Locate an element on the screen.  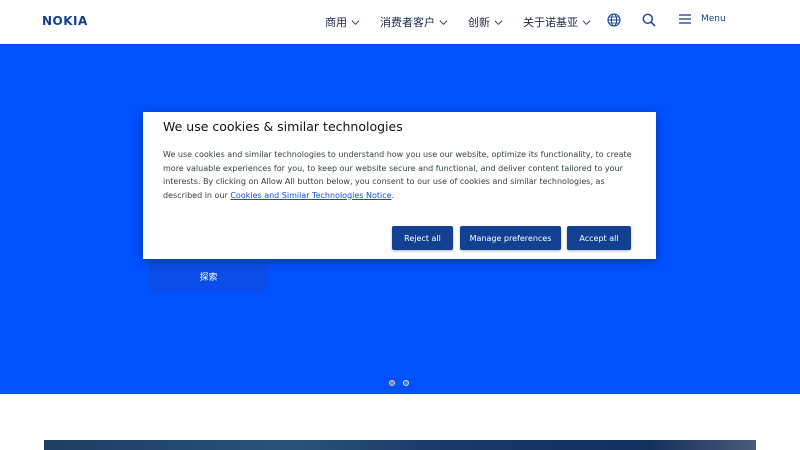
menu-button: Menu is located at coordinates (702, 19).